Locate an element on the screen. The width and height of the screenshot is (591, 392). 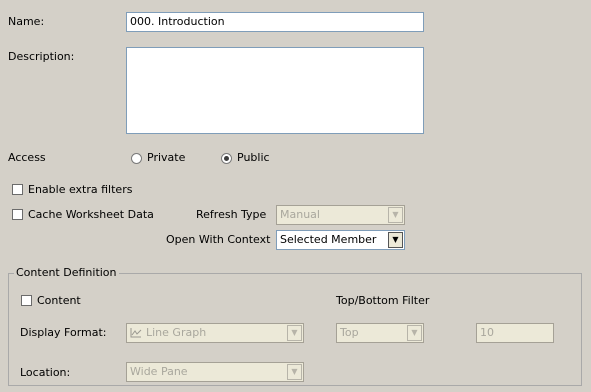
access-label: Access is located at coordinates (27, 157).